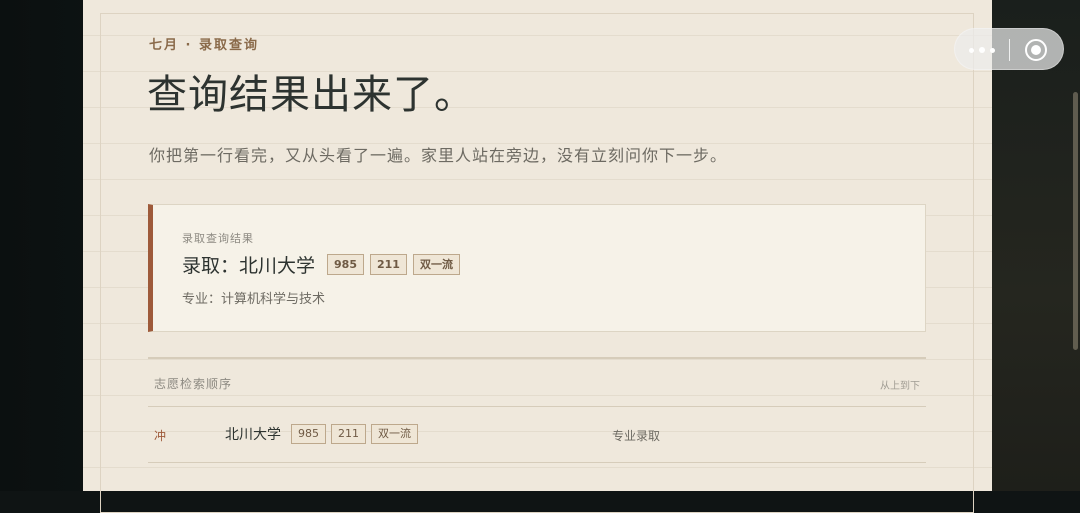 This screenshot has height=513, width=1080. What do you see at coordinates (218, 238) in the screenshot?
I see `result-label: 录取查询结果` at bounding box center [218, 238].